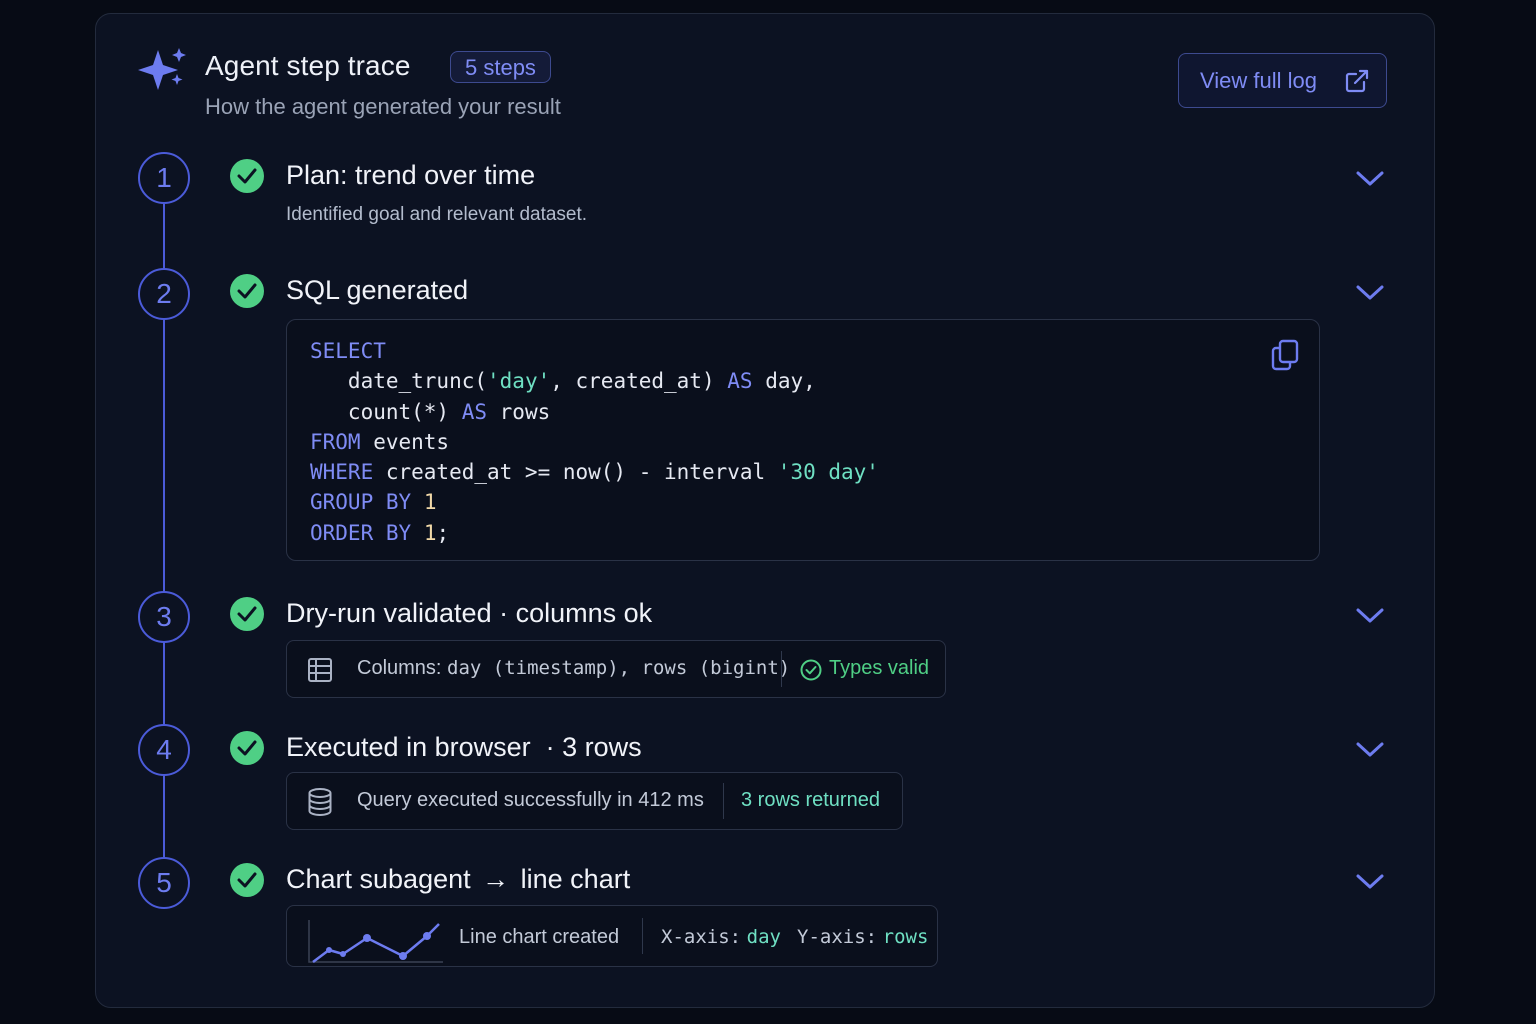 The width and height of the screenshot is (1536, 1024). Describe the element at coordinates (378, 879) in the screenshot. I see `step-title-main: Chart subagent` at that location.